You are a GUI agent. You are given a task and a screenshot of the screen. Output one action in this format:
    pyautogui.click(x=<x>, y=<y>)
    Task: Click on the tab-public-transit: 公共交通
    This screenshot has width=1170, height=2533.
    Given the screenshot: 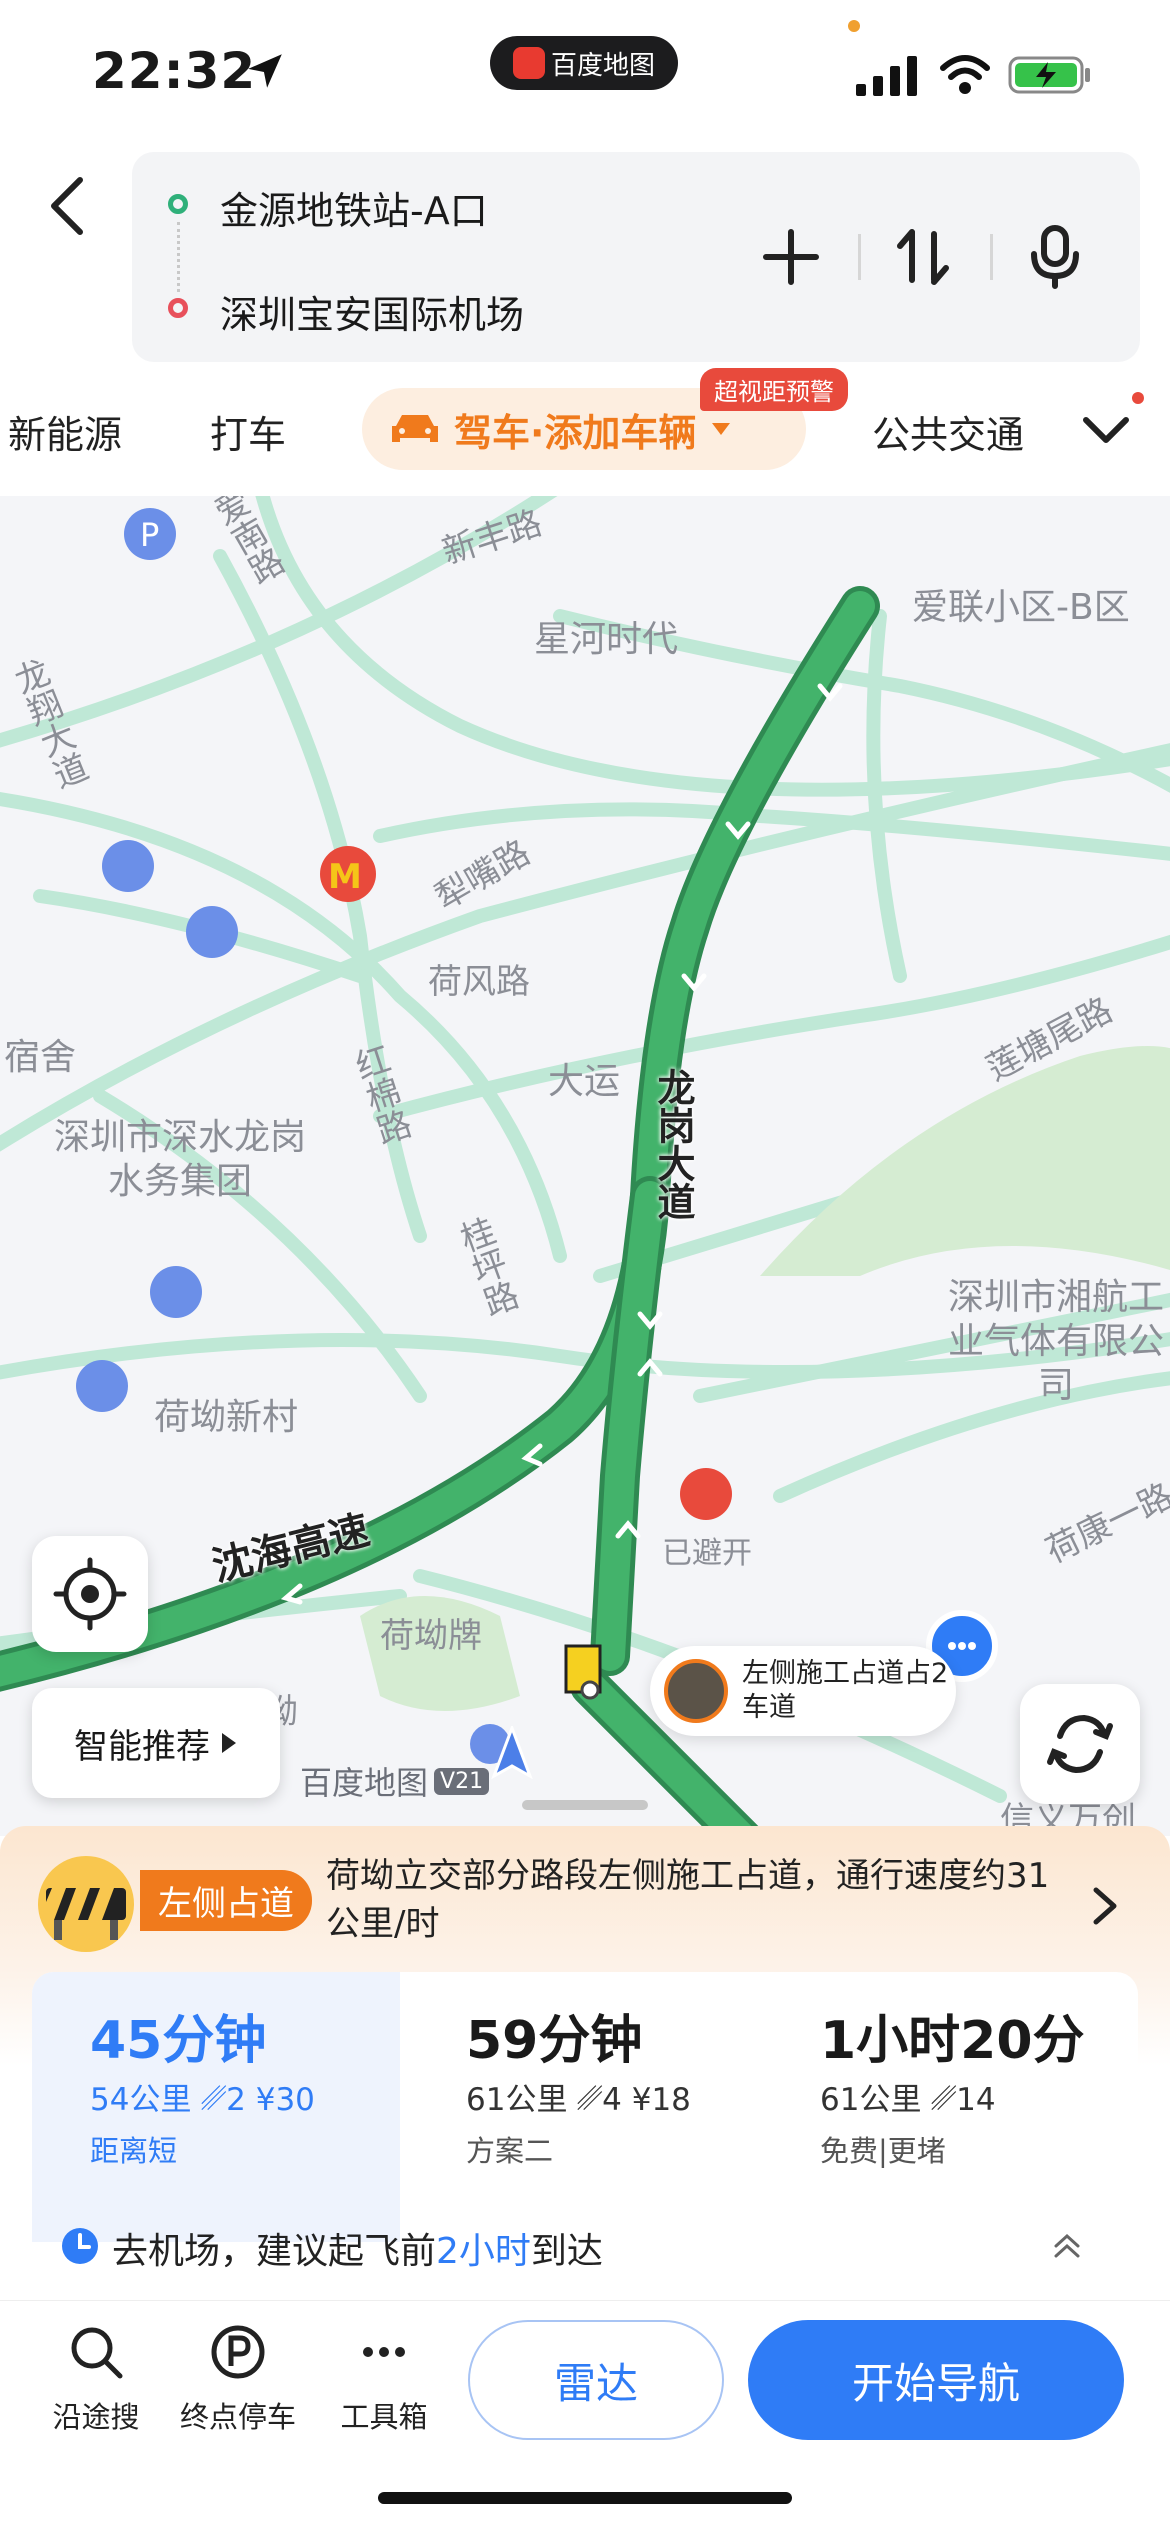 What is the action you would take?
    pyautogui.click(x=948, y=431)
    